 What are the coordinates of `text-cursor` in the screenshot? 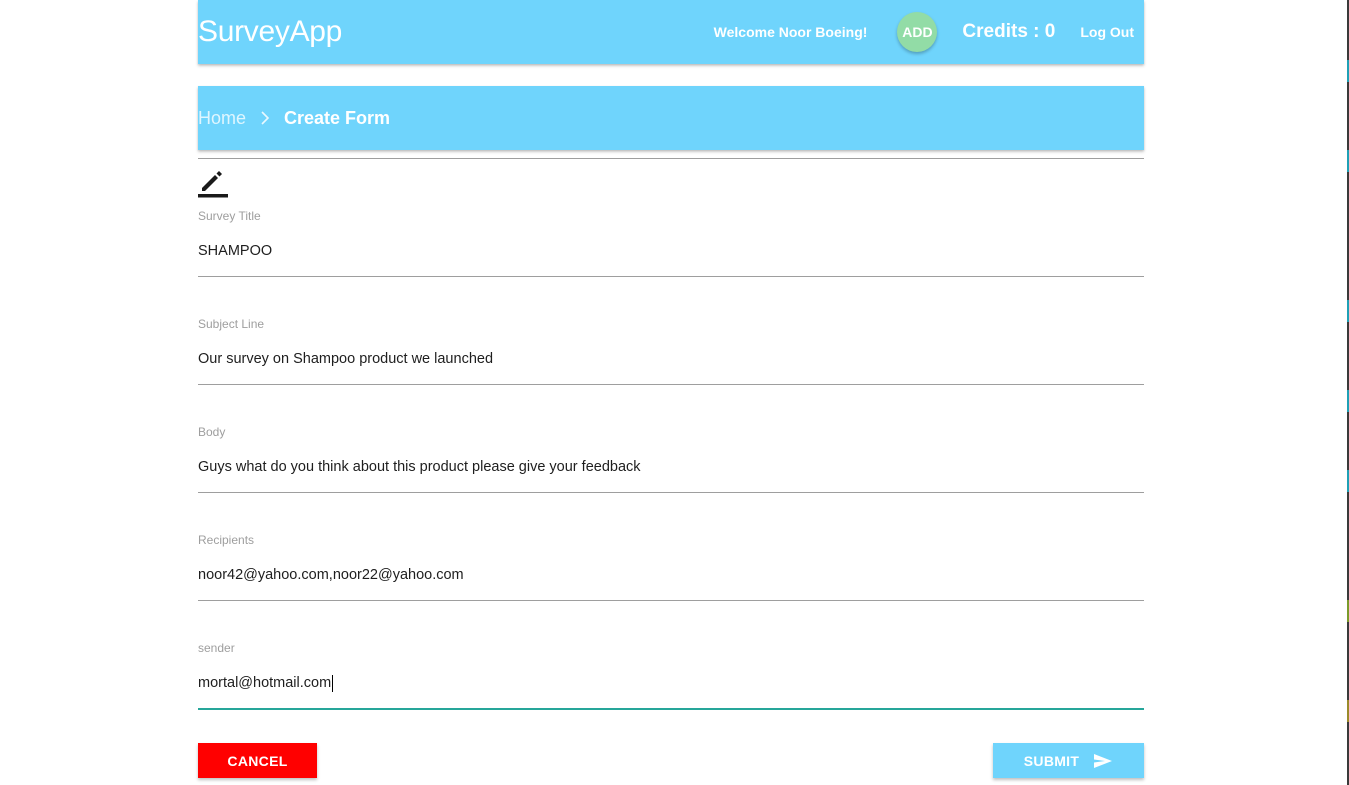 It's located at (333, 683).